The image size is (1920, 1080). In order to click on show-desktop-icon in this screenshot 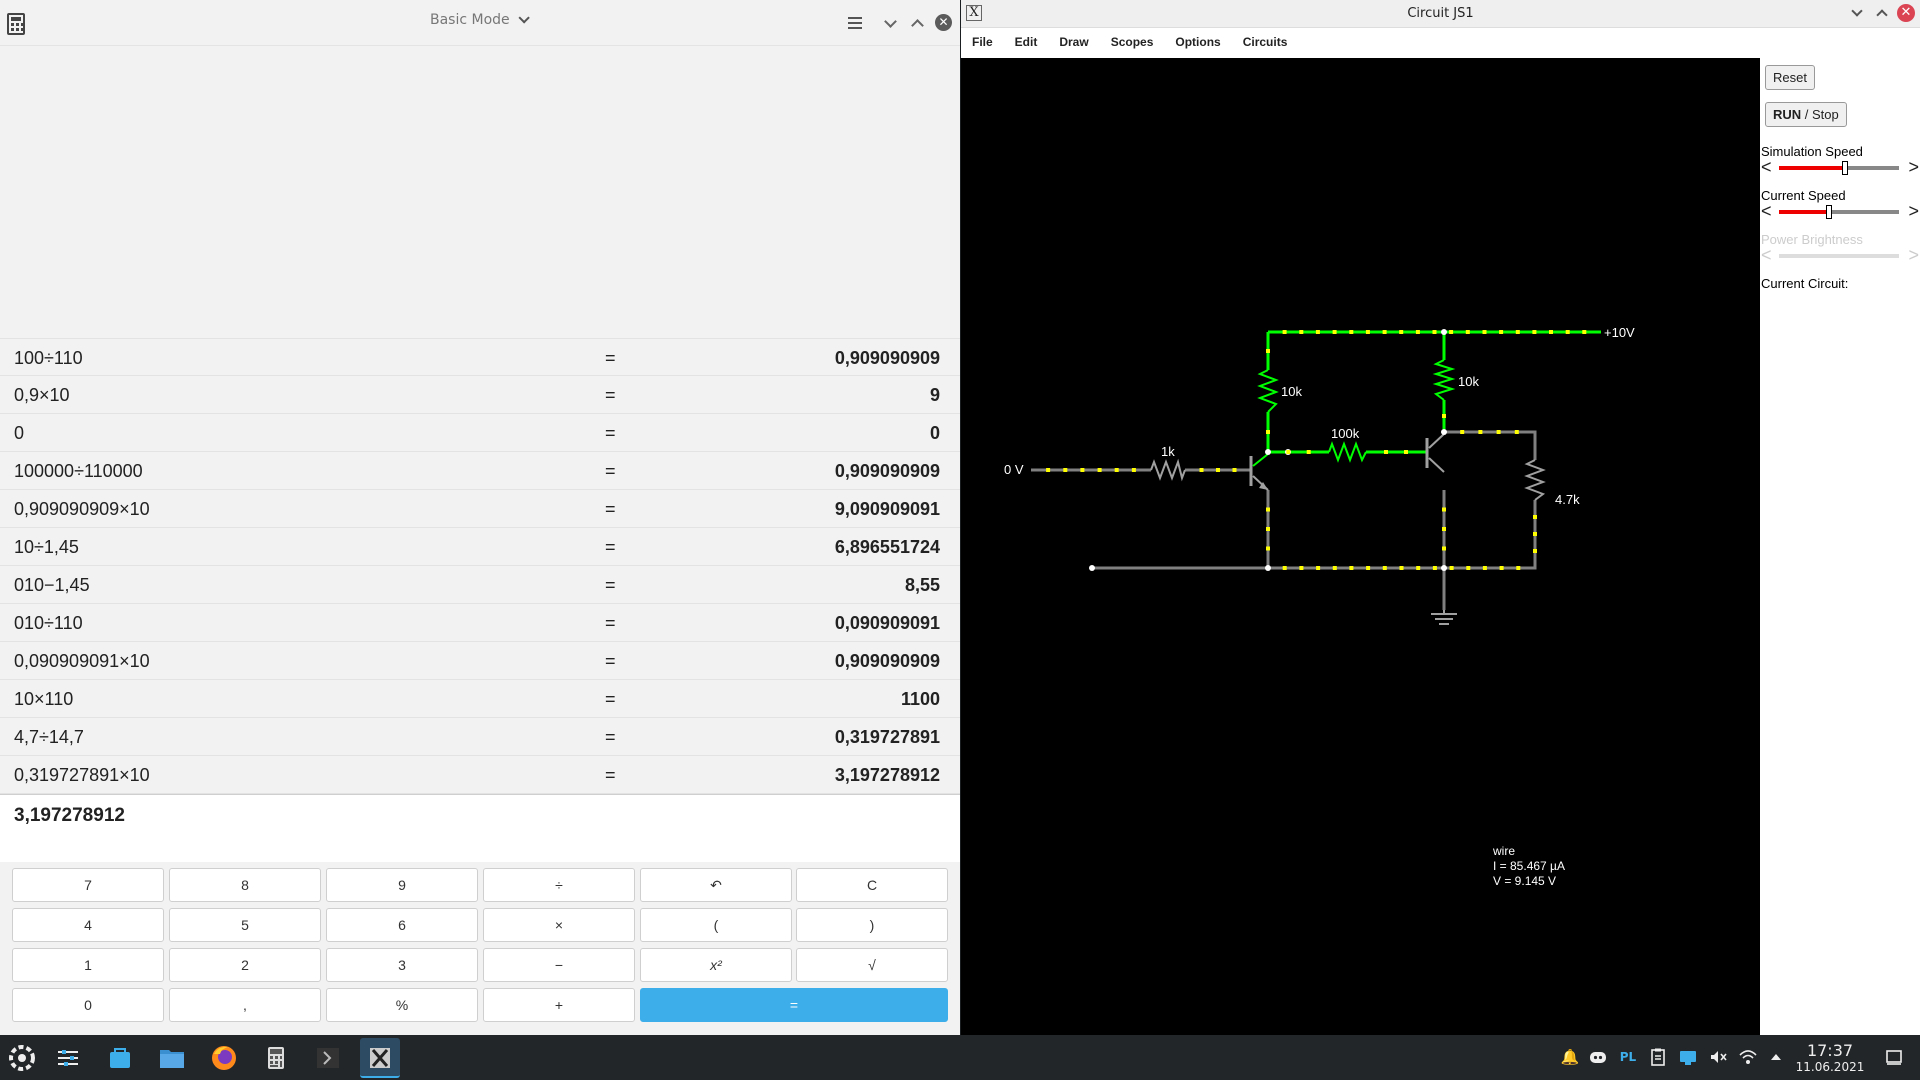, I will do `click(1894, 1057)`.